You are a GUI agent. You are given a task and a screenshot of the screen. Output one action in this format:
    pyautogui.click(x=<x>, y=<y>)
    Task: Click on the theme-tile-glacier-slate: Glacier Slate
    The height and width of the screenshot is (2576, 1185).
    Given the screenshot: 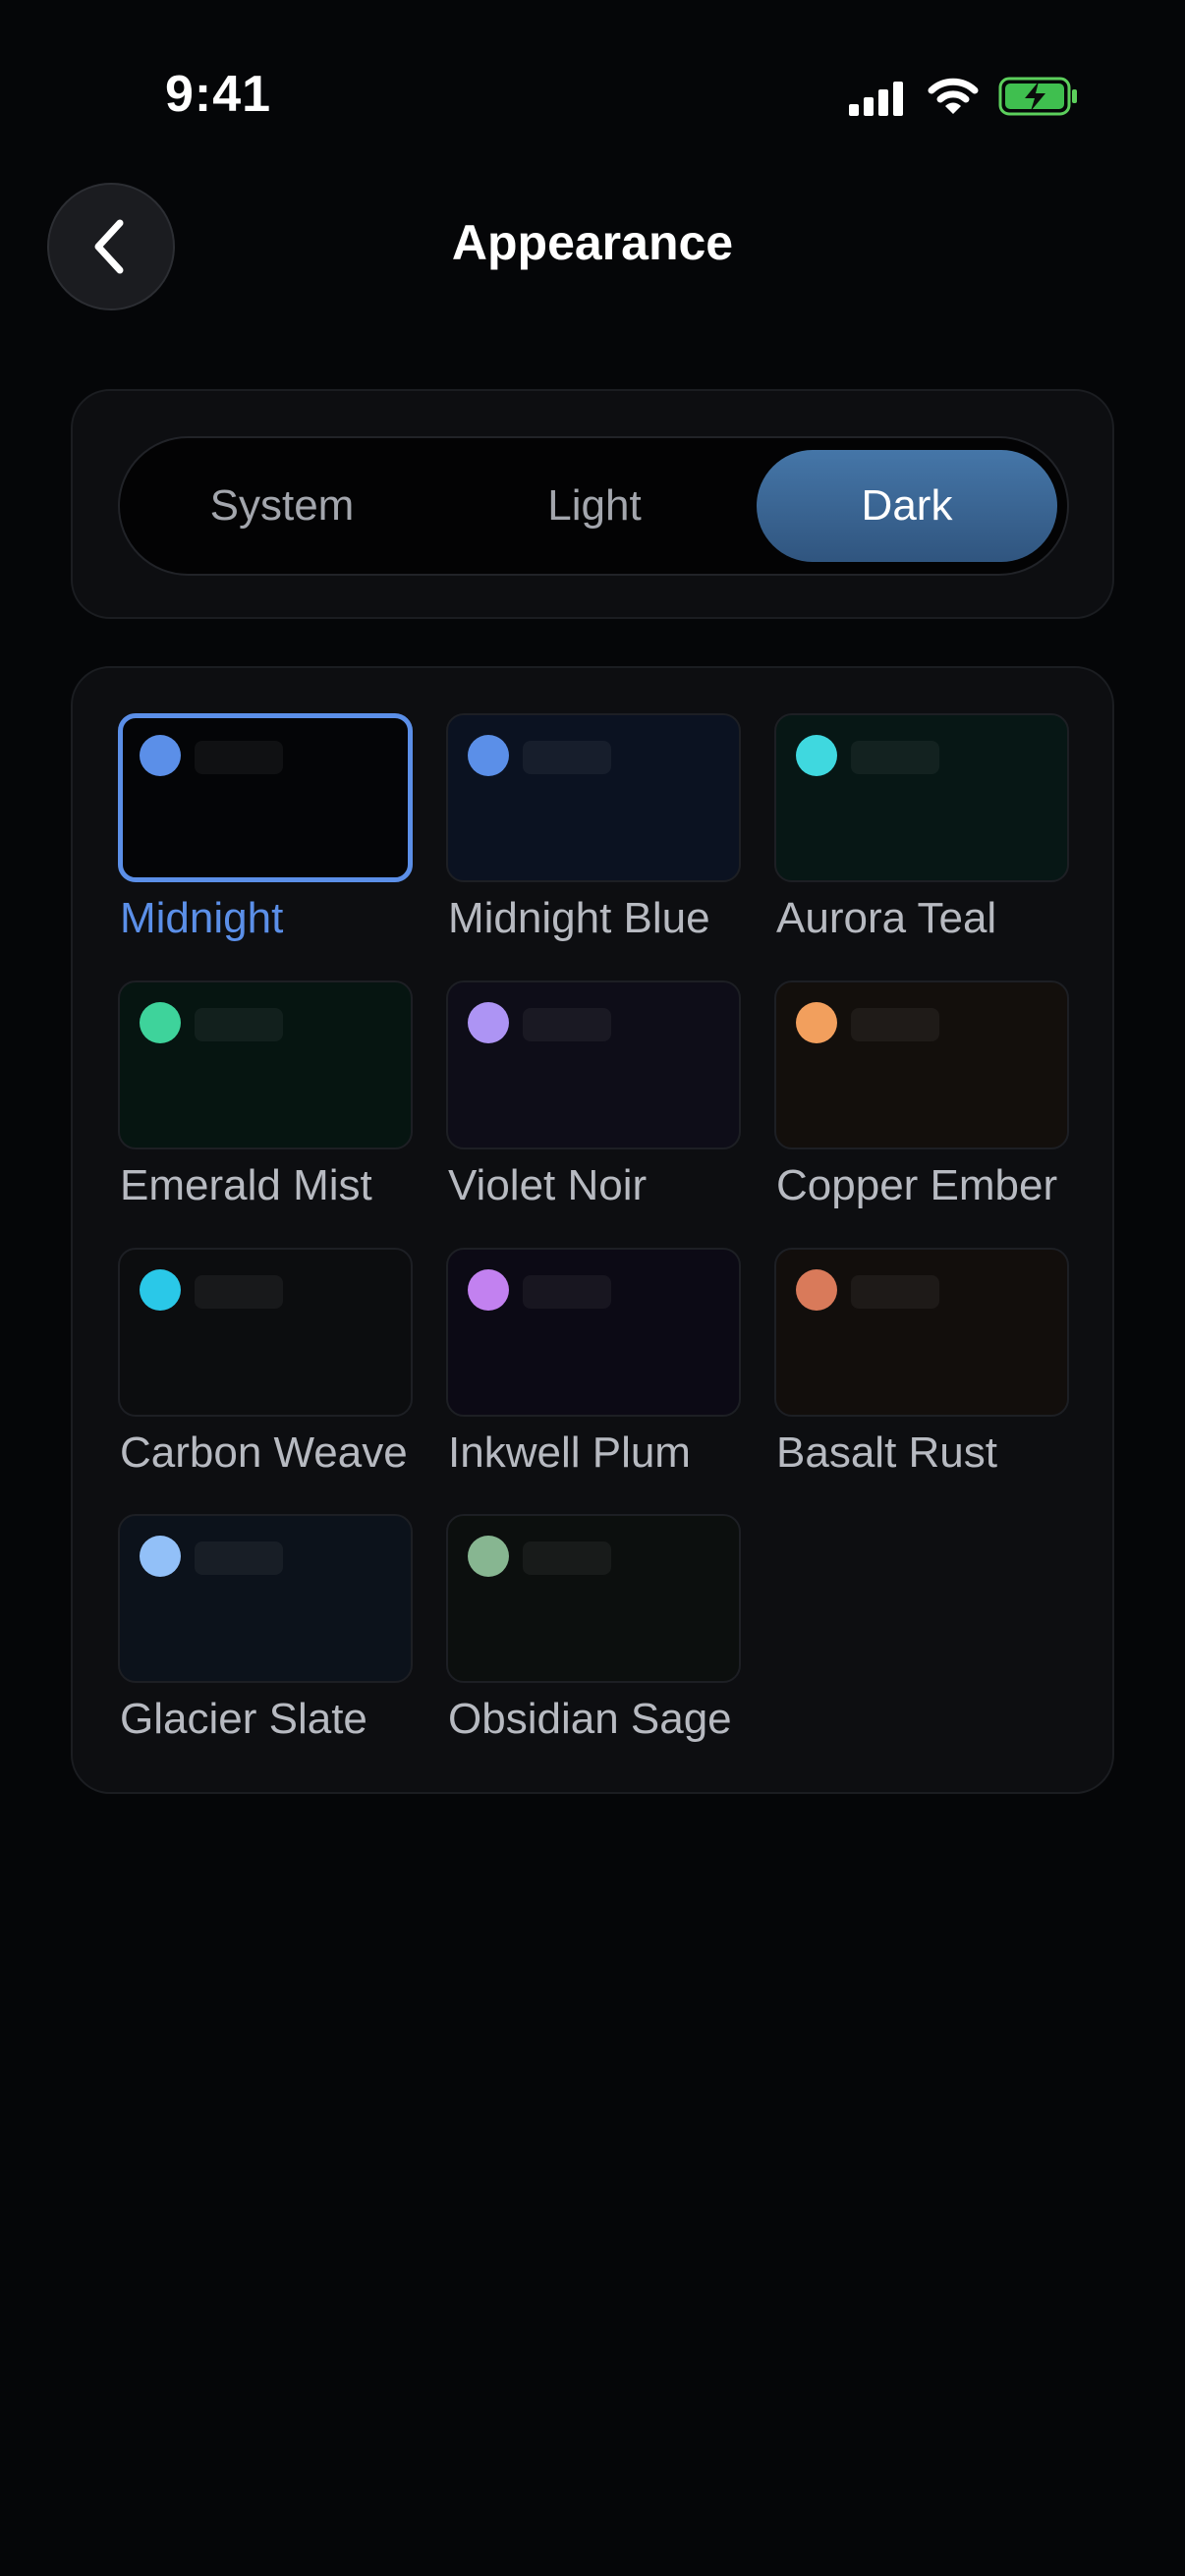 What is the action you would take?
    pyautogui.click(x=265, y=1632)
    